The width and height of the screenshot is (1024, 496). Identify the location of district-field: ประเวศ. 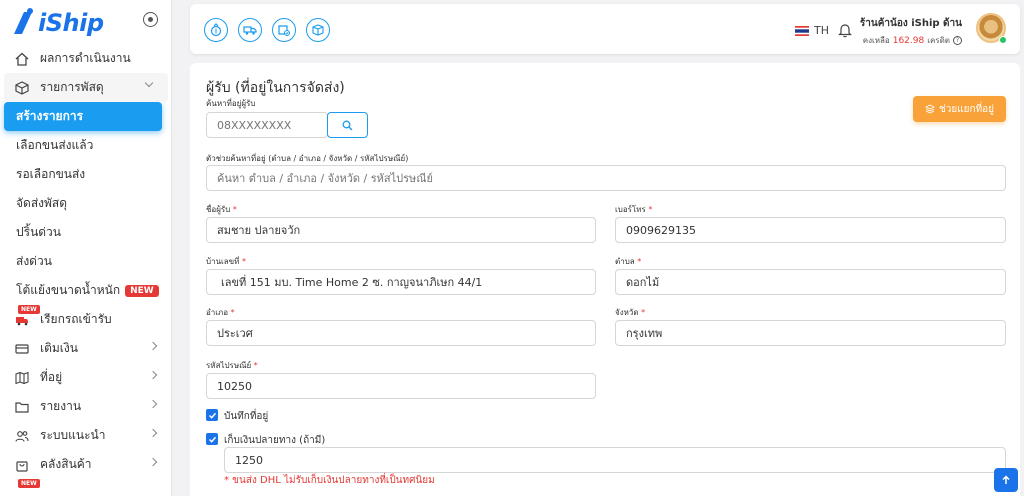
(401, 333).